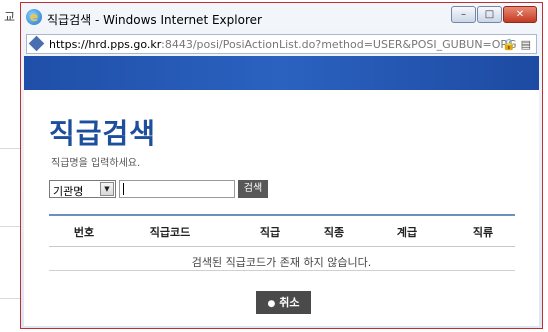  What do you see at coordinates (270, 232) in the screenshot?
I see `column-header-position: 직급` at bounding box center [270, 232].